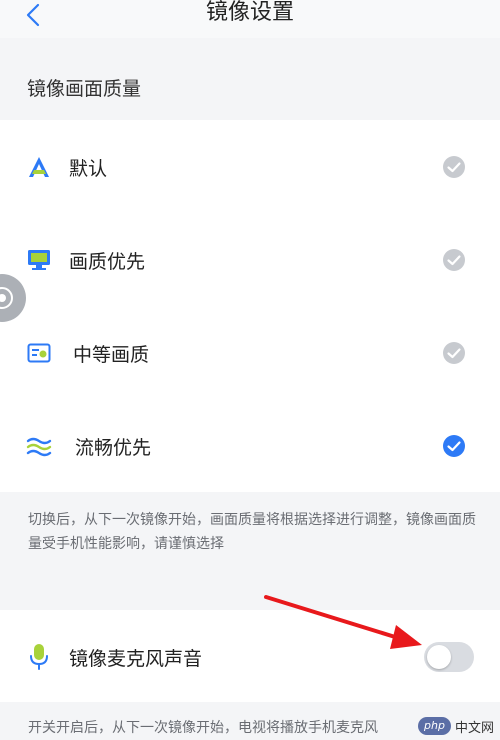  Describe the element at coordinates (39, 353) in the screenshot. I see `picture-card-icon` at that location.